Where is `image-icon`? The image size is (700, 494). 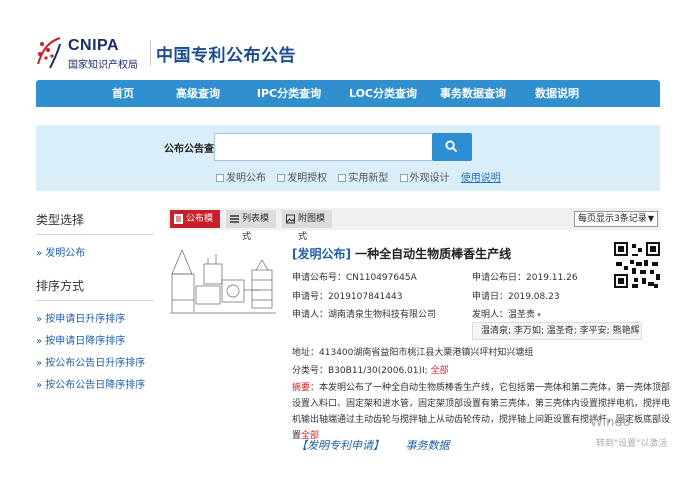
image-icon is located at coordinates (290, 219).